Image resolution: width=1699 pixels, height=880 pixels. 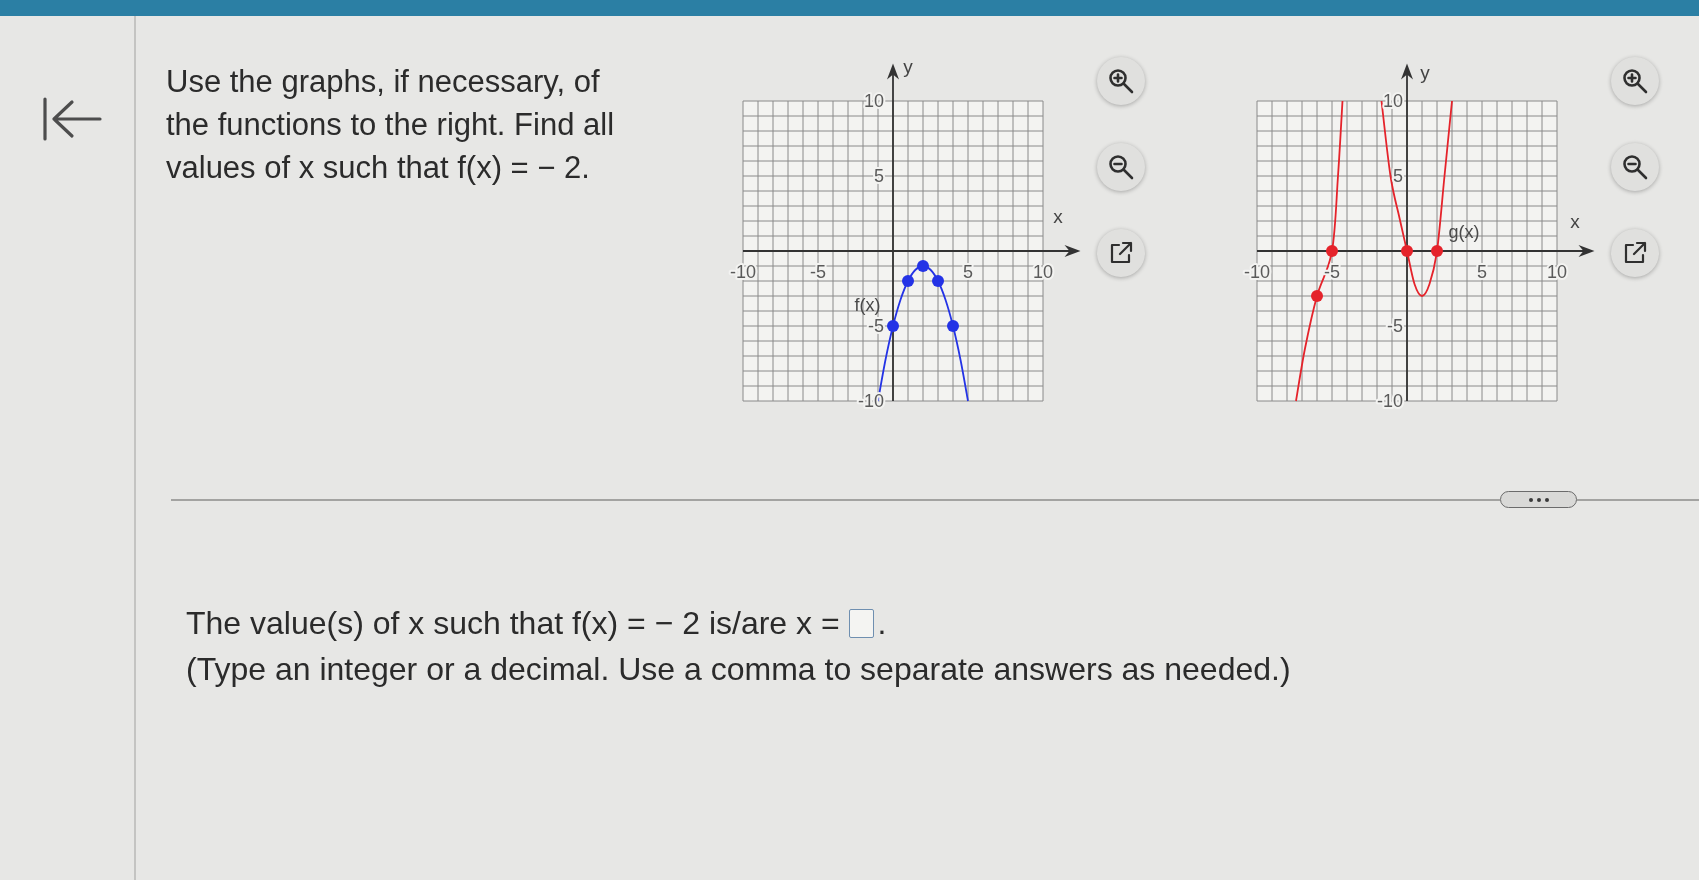 I want to click on left-arrow-to-bar-icon, so click(x=72, y=119).